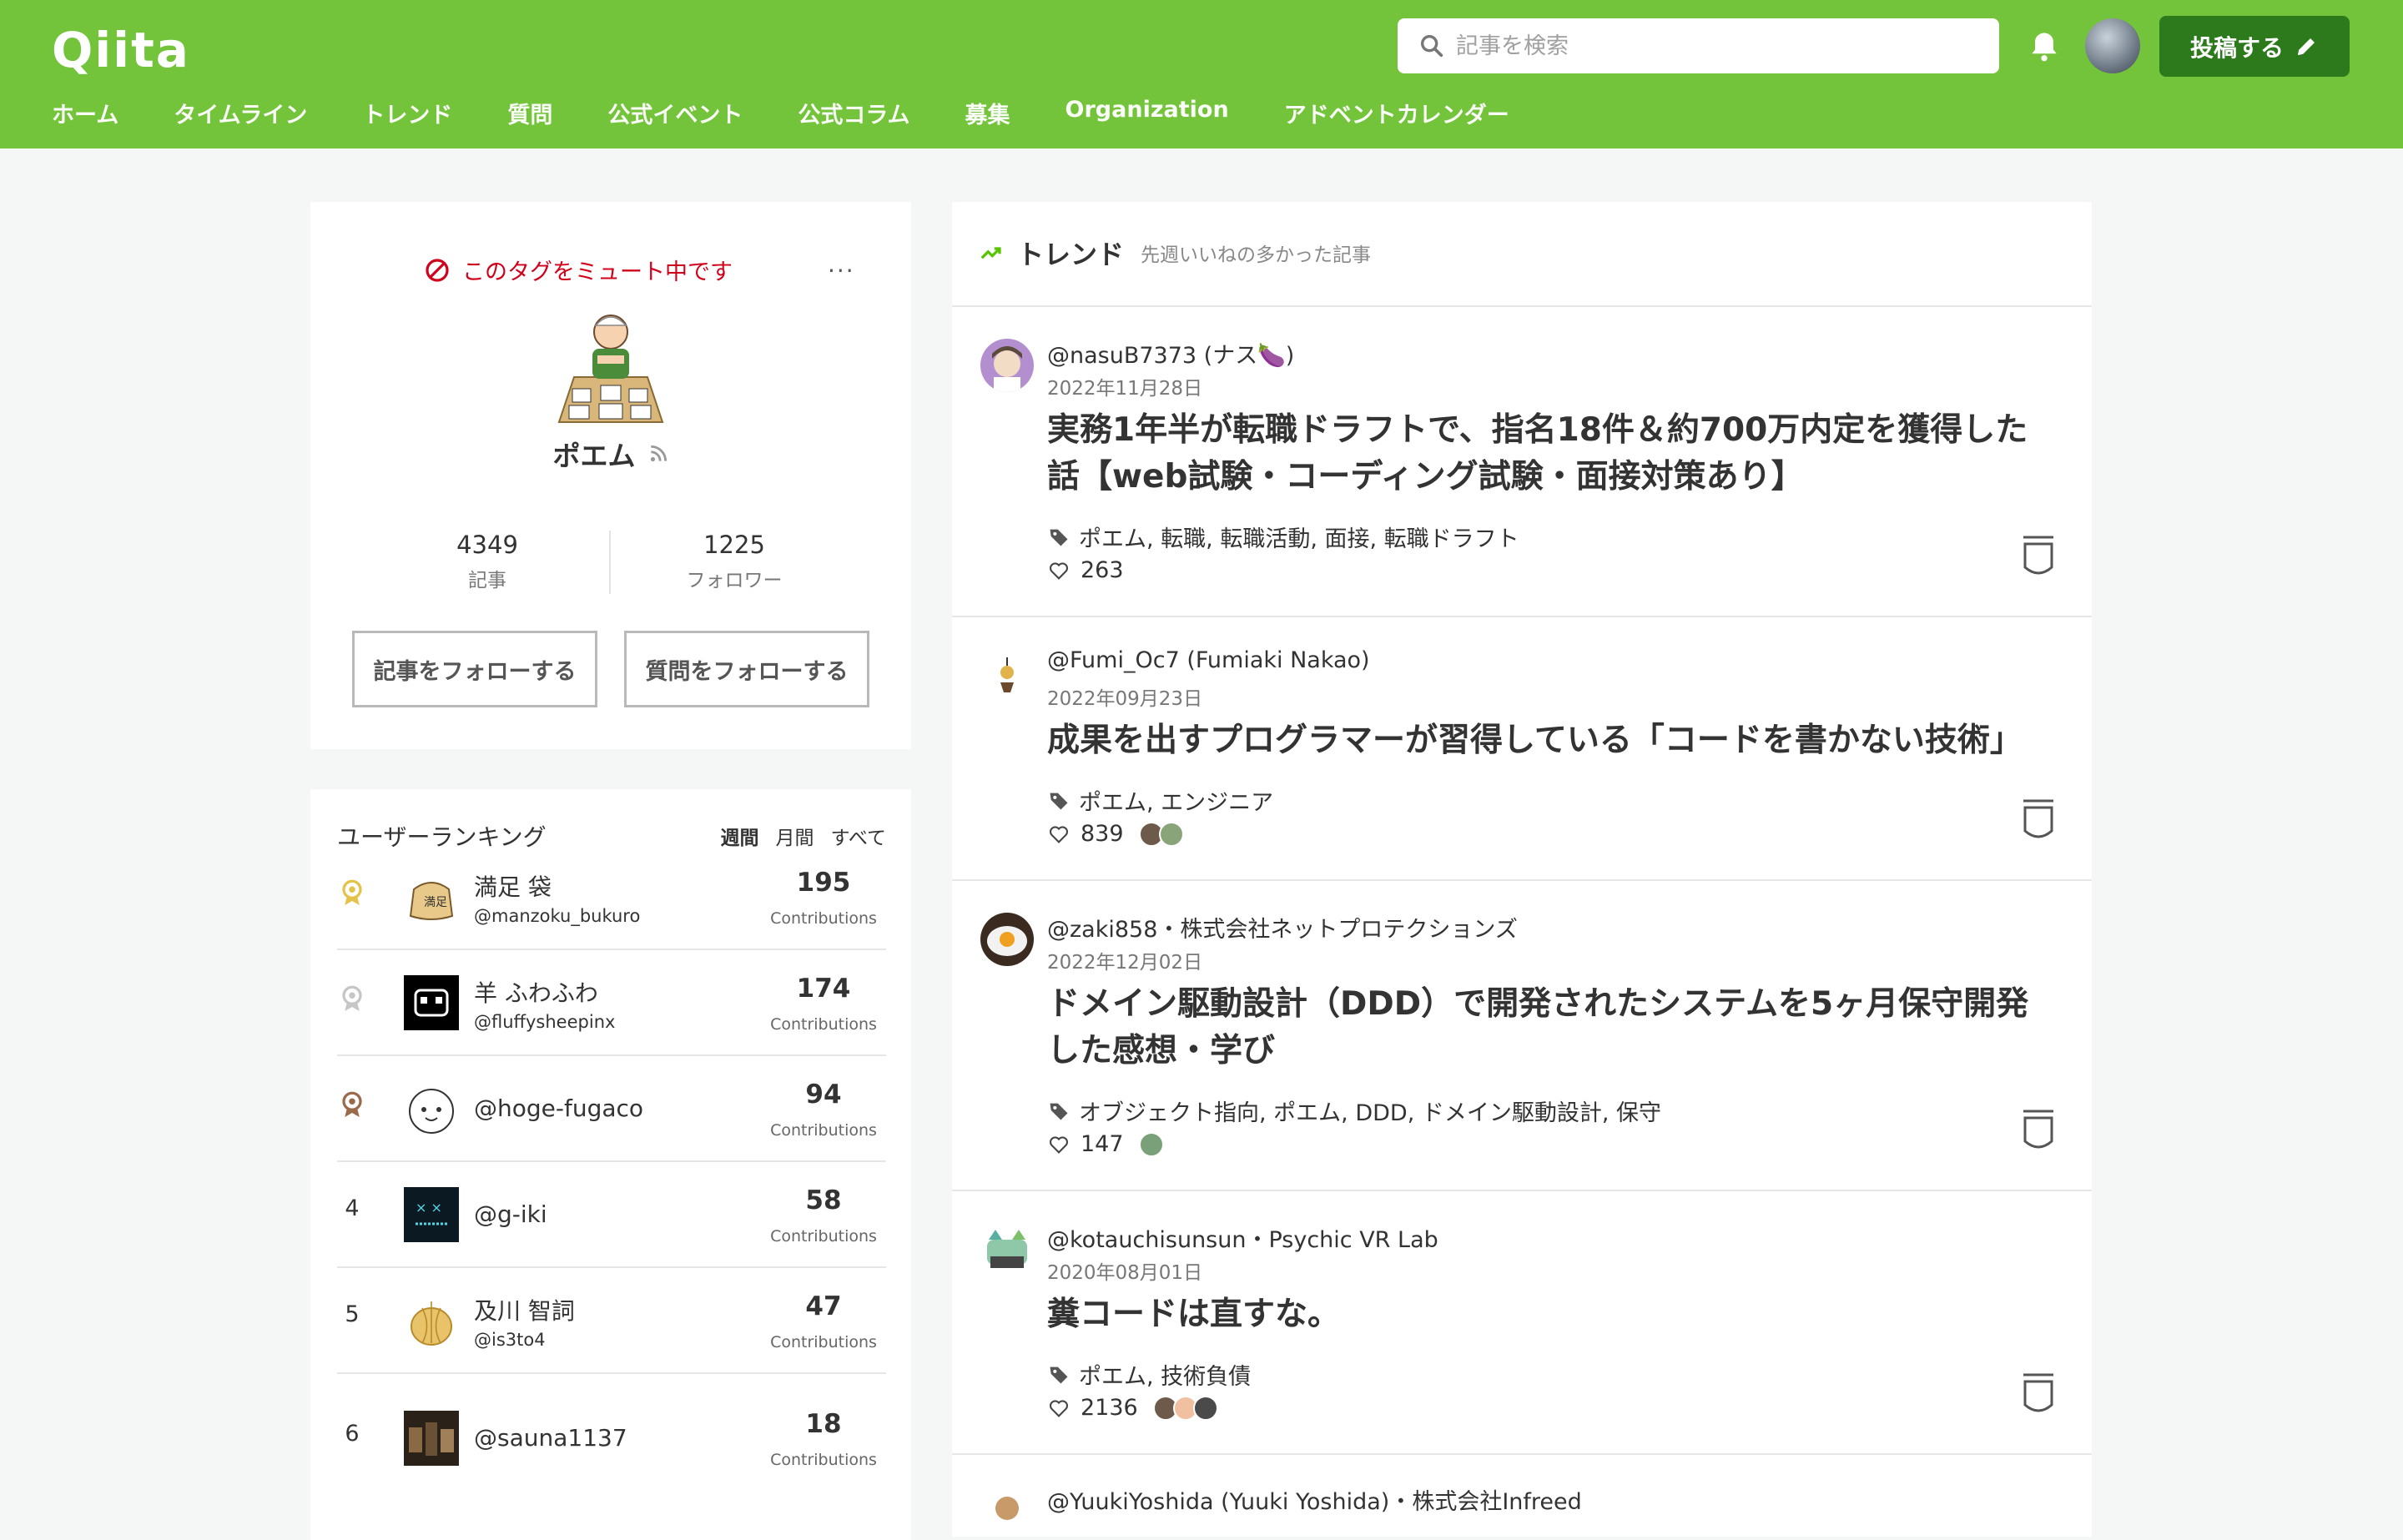  Describe the element at coordinates (823, 1110) in the screenshot. I see `ranking-score: 94 Contributions` at that location.